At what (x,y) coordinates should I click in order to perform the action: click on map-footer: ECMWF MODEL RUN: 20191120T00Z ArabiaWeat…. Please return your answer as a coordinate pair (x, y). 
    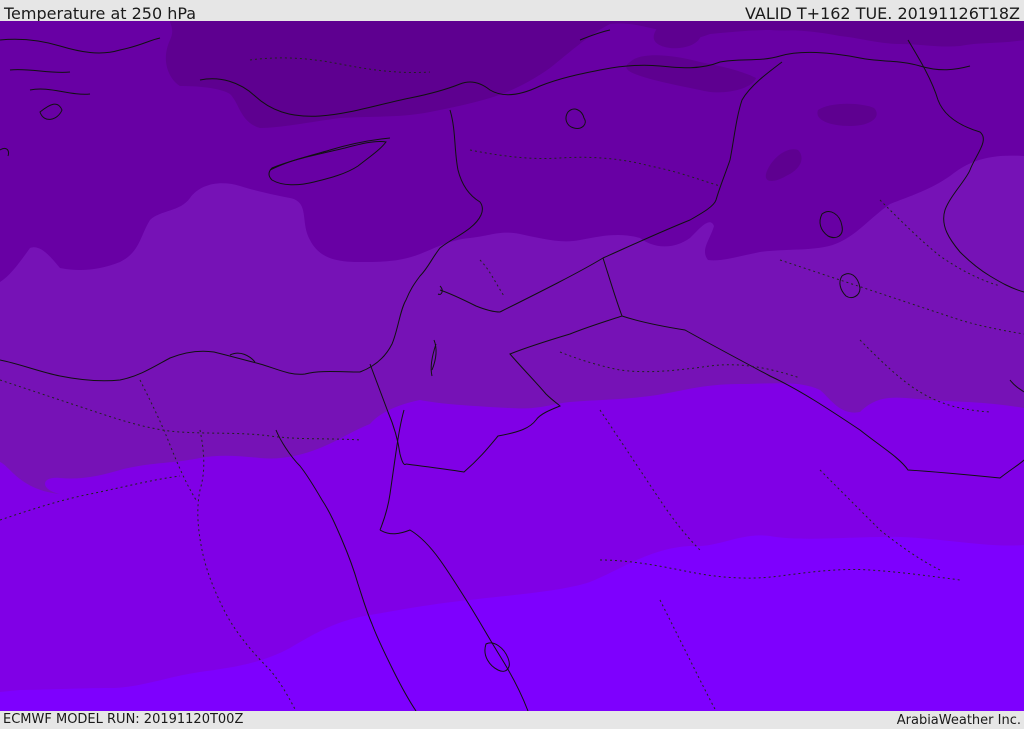
    Looking at the image, I should click on (512, 720).